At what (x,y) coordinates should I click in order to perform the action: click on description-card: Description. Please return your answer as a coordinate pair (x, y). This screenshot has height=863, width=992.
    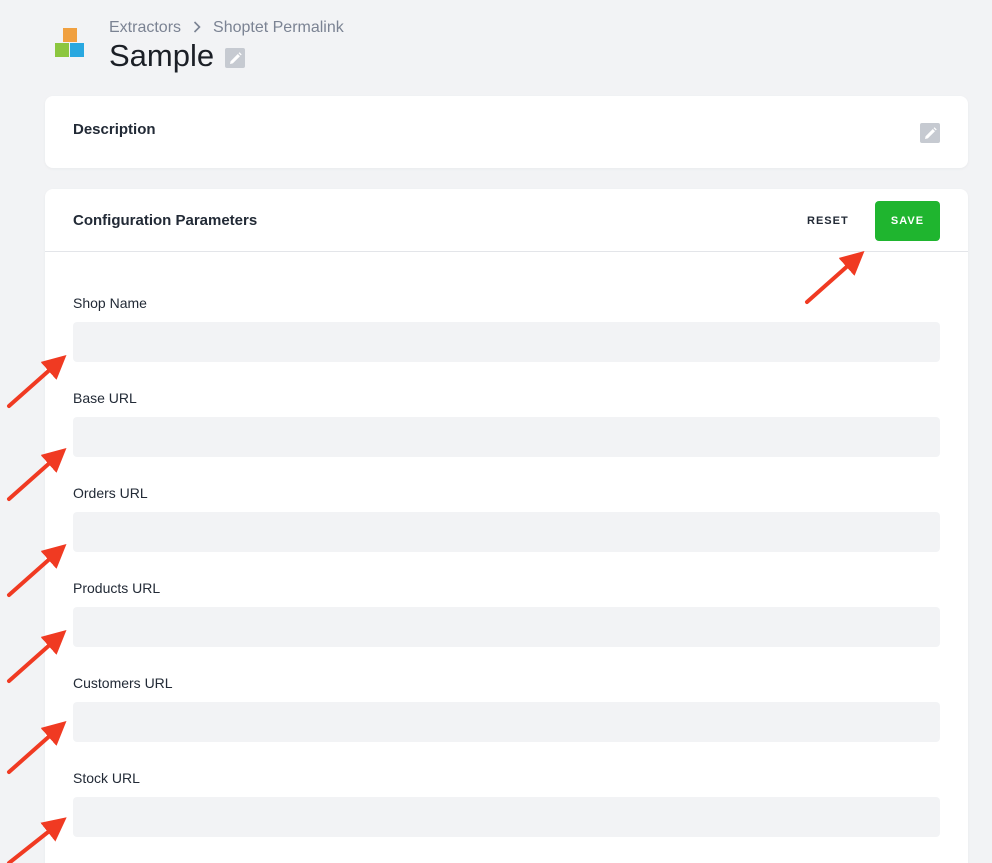
    Looking at the image, I should click on (506, 132).